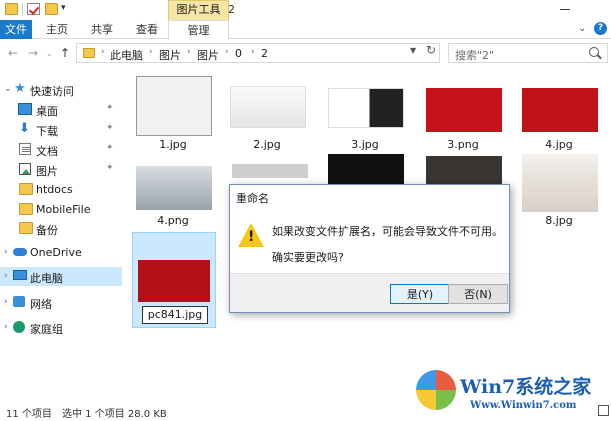 This screenshot has height=421, width=611. I want to click on sidebar-item-quick-access: ⌄ ★ 快速访问, so click(61, 89).